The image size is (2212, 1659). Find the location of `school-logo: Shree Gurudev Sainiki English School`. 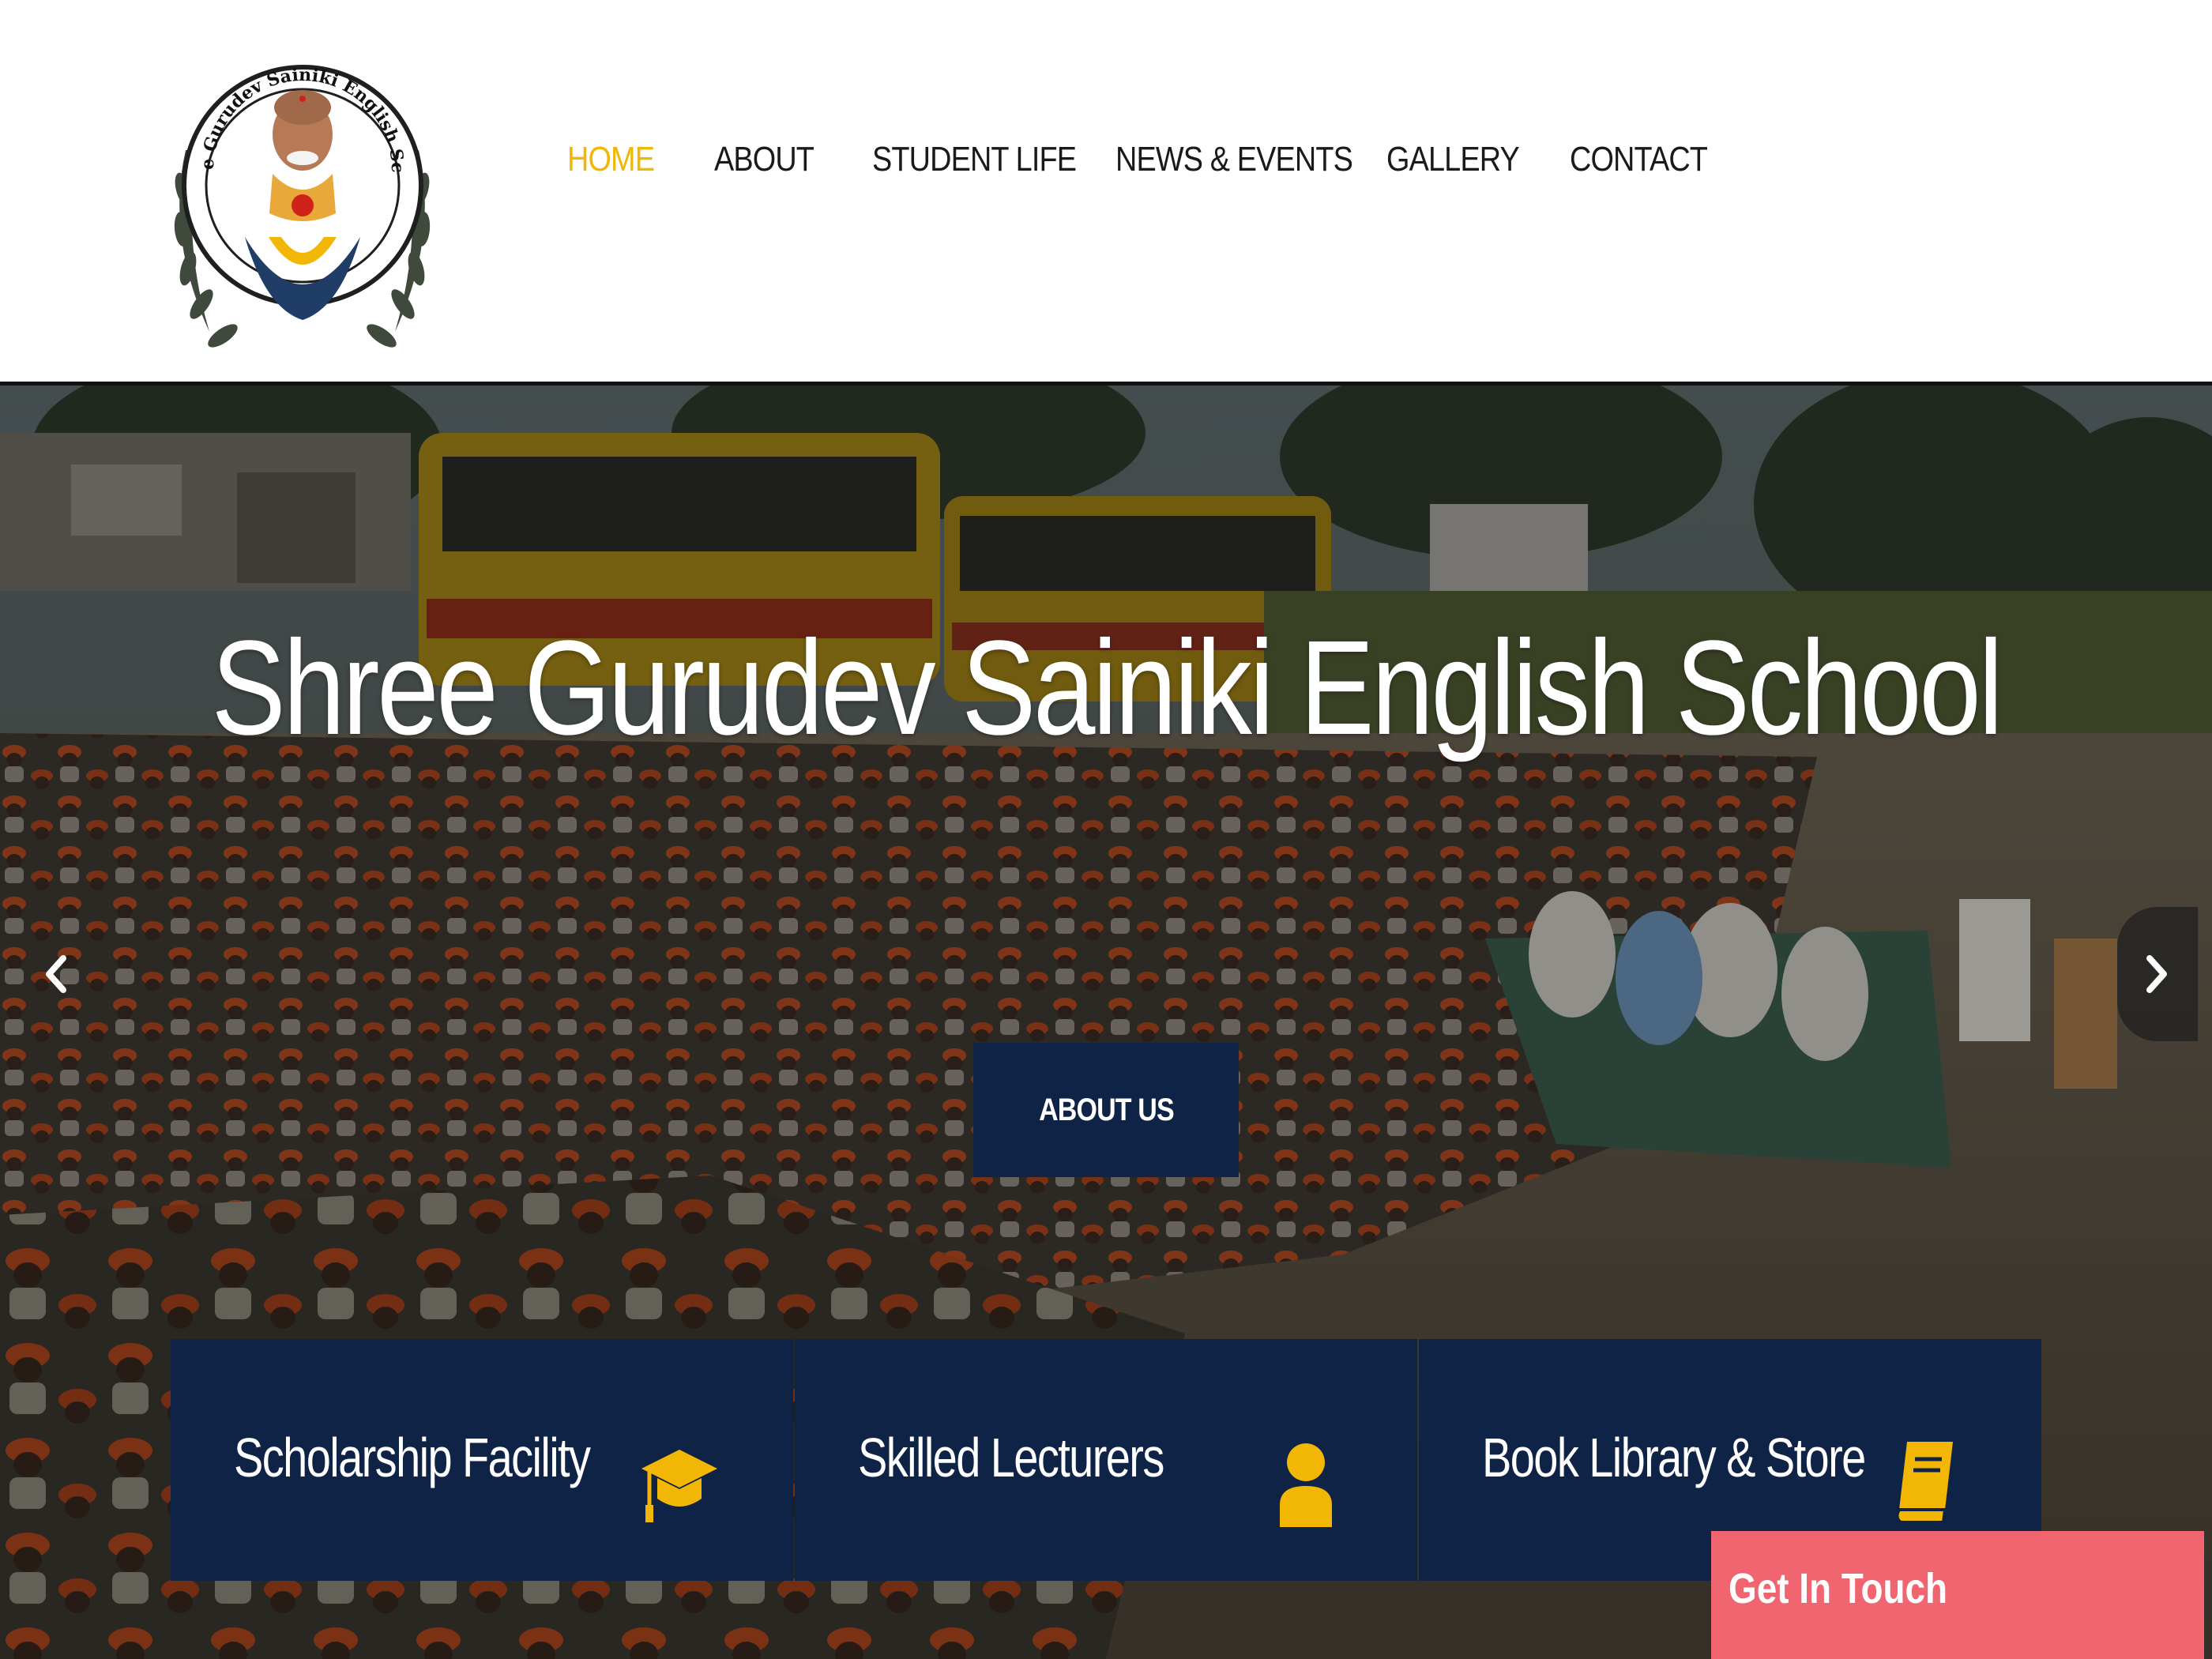

school-logo: Shree Gurudev Sainiki English School is located at coordinates (302, 191).